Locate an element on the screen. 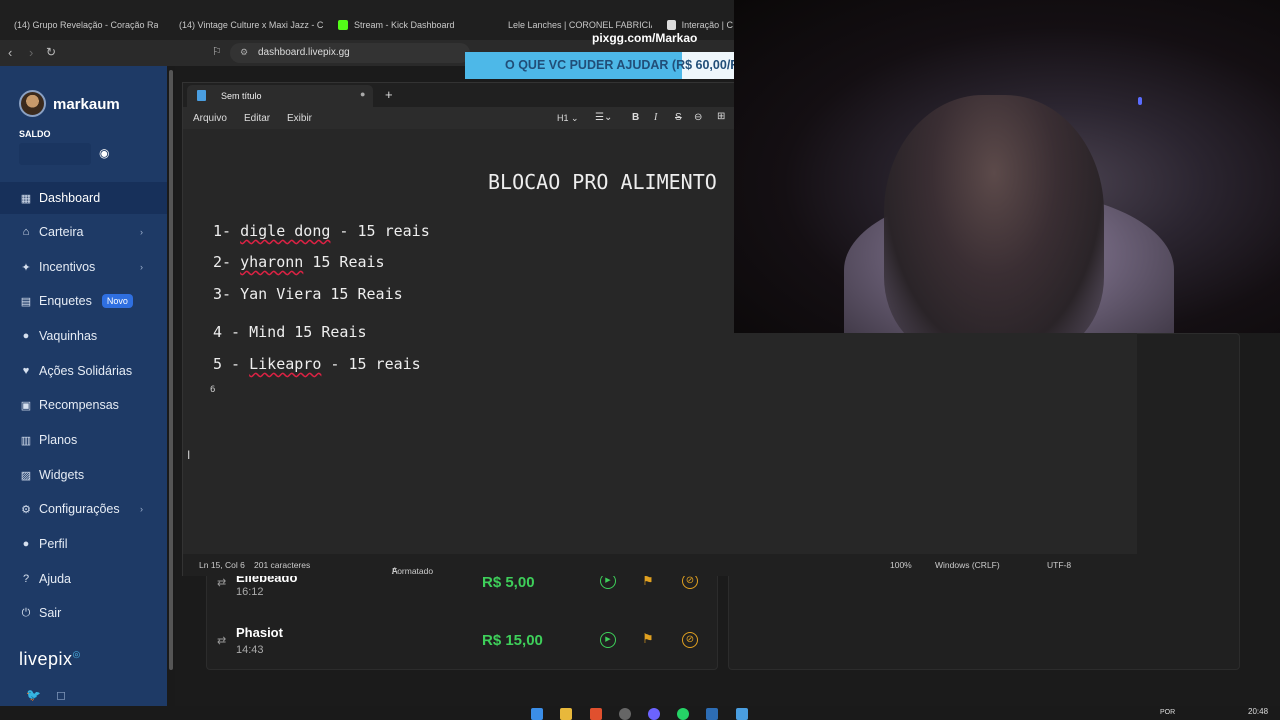 Image resolution: width=1280 pixels, height=720 pixels. windows-start-icon is located at coordinates (537, 714).